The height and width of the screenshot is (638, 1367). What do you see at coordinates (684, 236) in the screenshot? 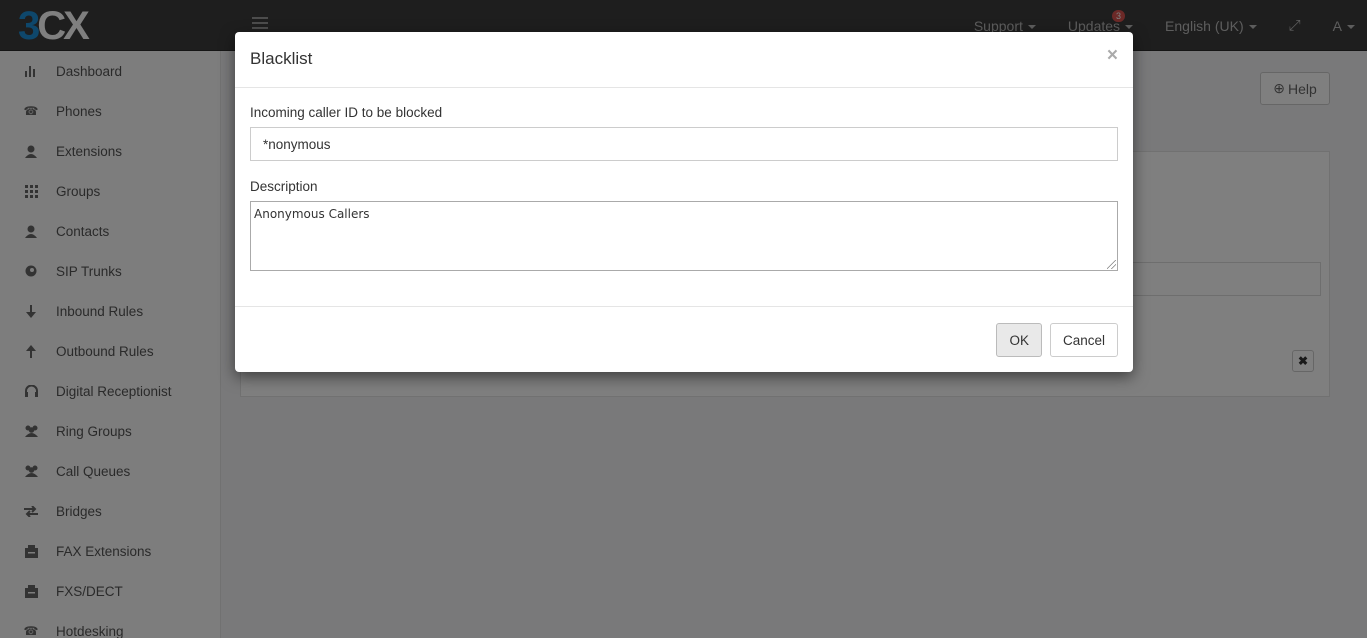
I see `description-textarea: Anonymous Callers` at bounding box center [684, 236].